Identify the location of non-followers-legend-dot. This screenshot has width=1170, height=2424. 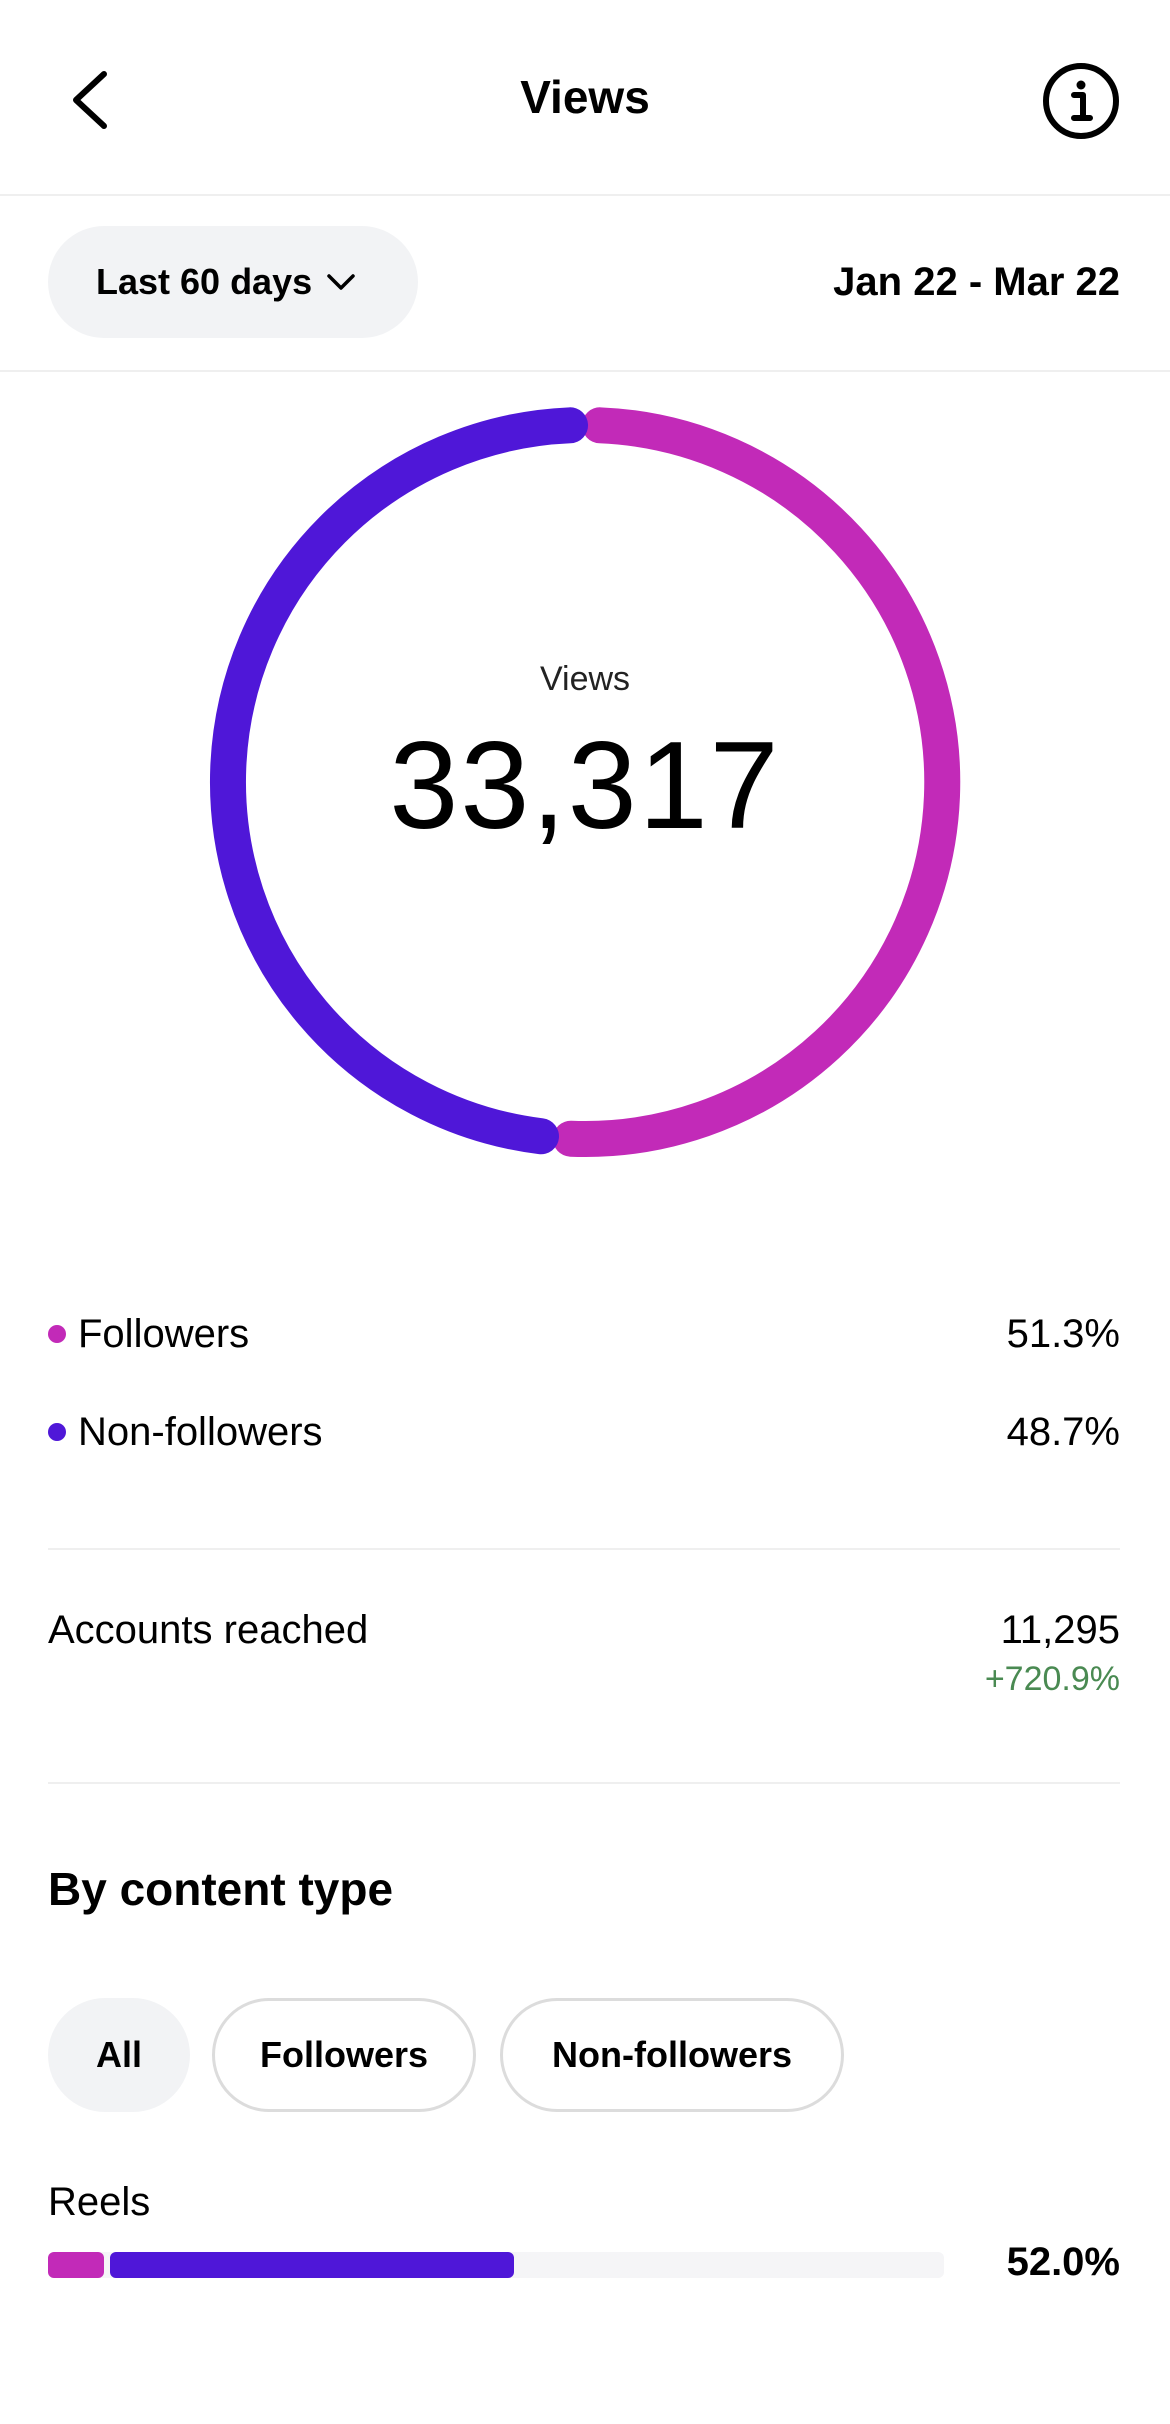
(57, 1432).